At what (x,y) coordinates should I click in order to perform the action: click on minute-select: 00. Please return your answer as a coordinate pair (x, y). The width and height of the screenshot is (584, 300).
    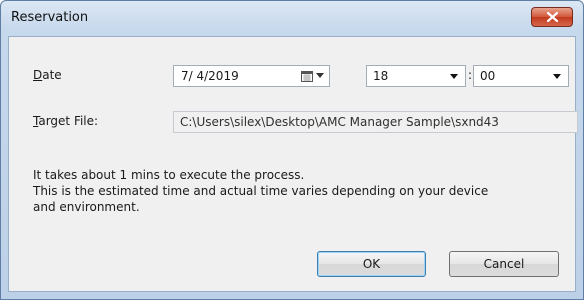
    Looking at the image, I should click on (521, 76).